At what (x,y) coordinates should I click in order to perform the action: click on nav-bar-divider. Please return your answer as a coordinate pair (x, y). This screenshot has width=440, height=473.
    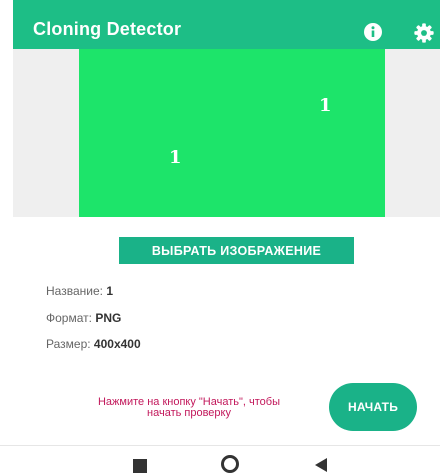
    Looking at the image, I should click on (220, 445).